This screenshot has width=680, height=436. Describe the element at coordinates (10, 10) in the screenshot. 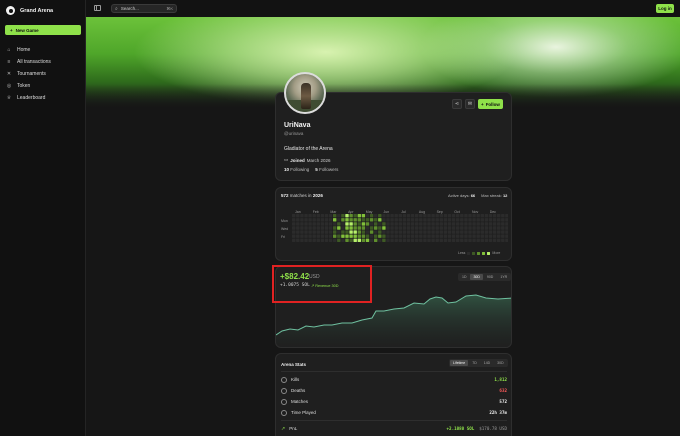

I see `grand-arena-logo-icon` at that location.